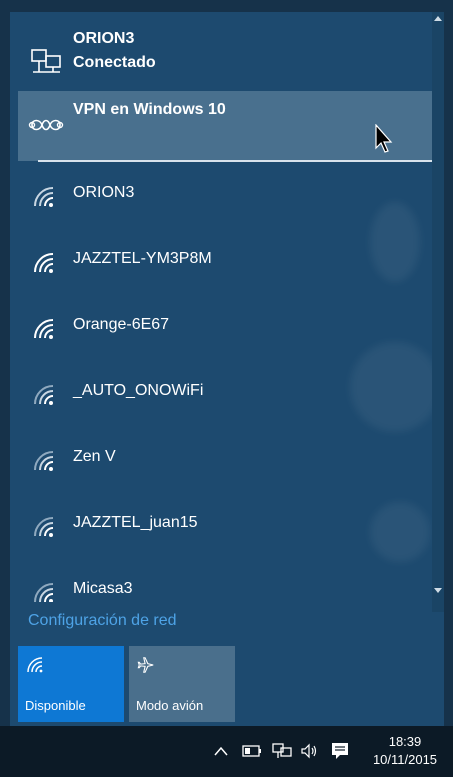  Describe the element at coordinates (138, 390) in the screenshot. I see `wifi-ssid: _AUTO_ONOWiFi` at that location.